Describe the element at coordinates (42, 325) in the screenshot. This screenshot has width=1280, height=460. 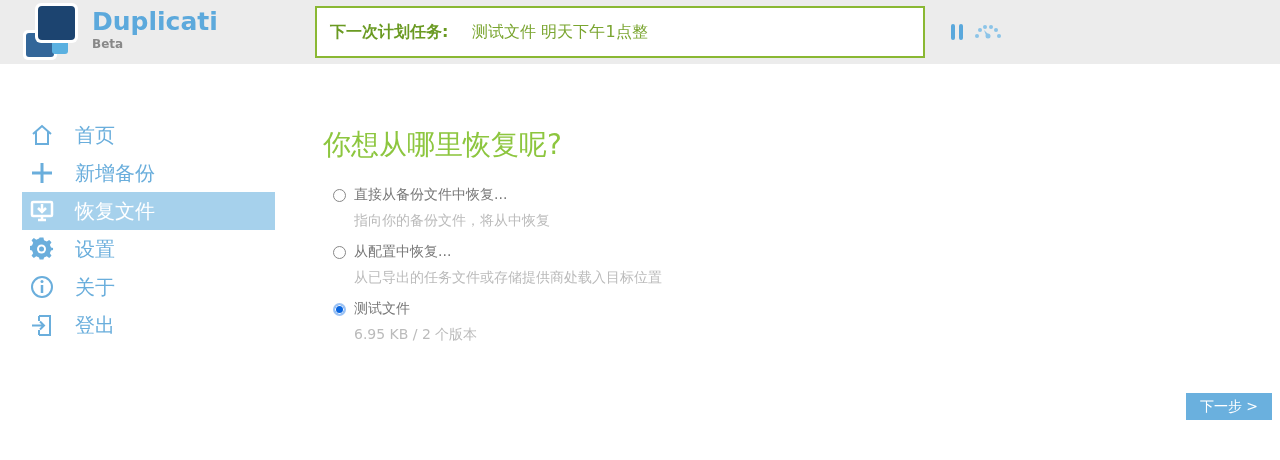
I see `logout-icon` at that location.